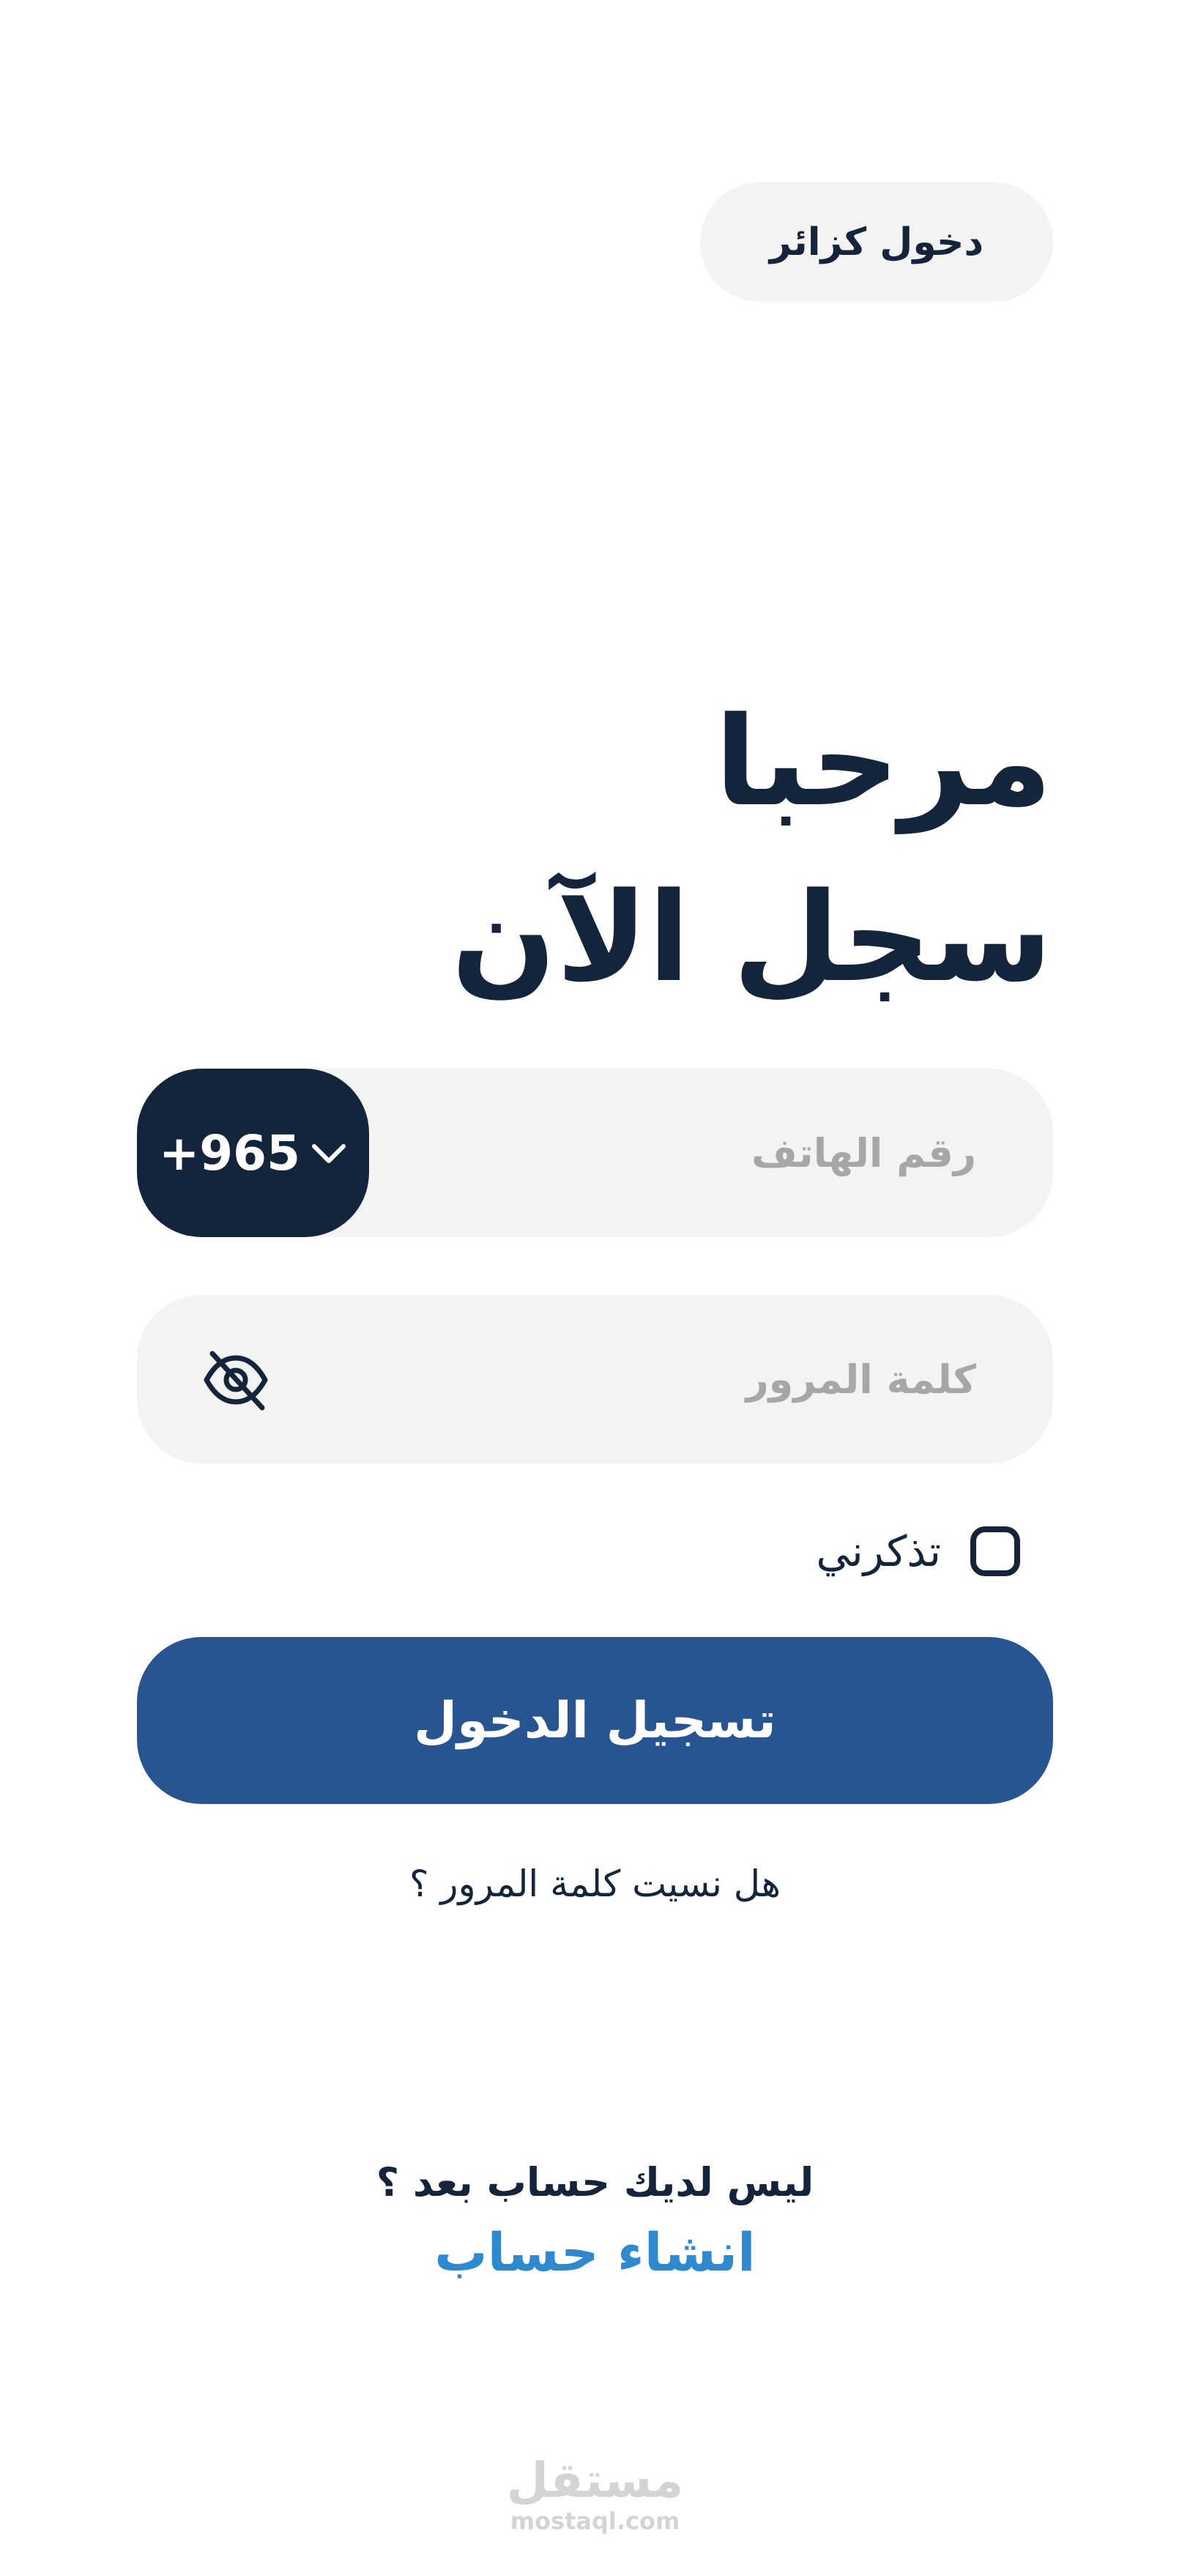 The height and width of the screenshot is (2576, 1190). Describe the element at coordinates (595, 2182) in the screenshot. I see `no-account-text: ليس لديك حساب بعد ؟` at that location.